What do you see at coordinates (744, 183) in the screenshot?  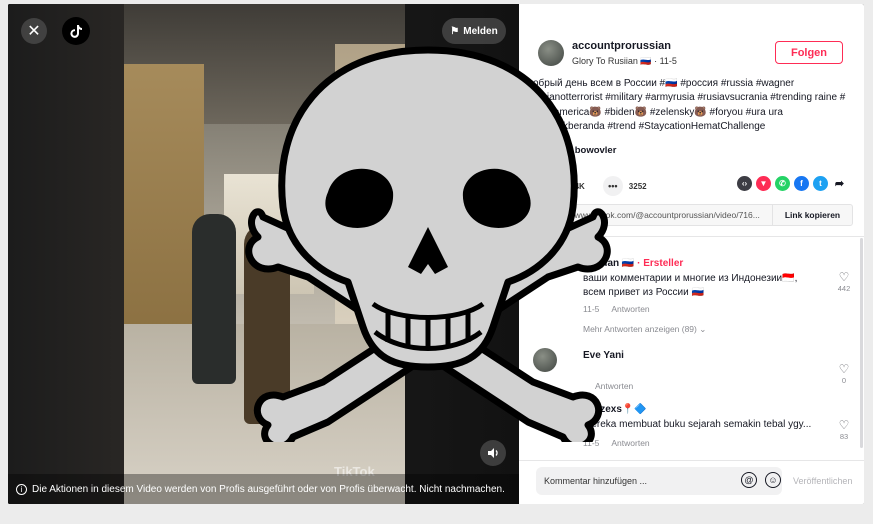 I see `embed-icon: ‹›` at bounding box center [744, 183].